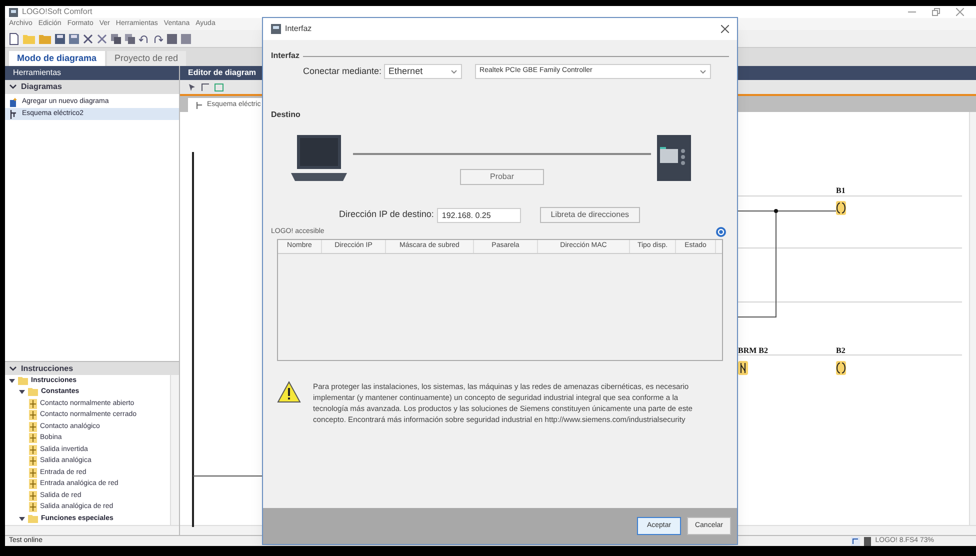  Describe the element at coordinates (674, 158) in the screenshot. I see `controller-icon` at that location.